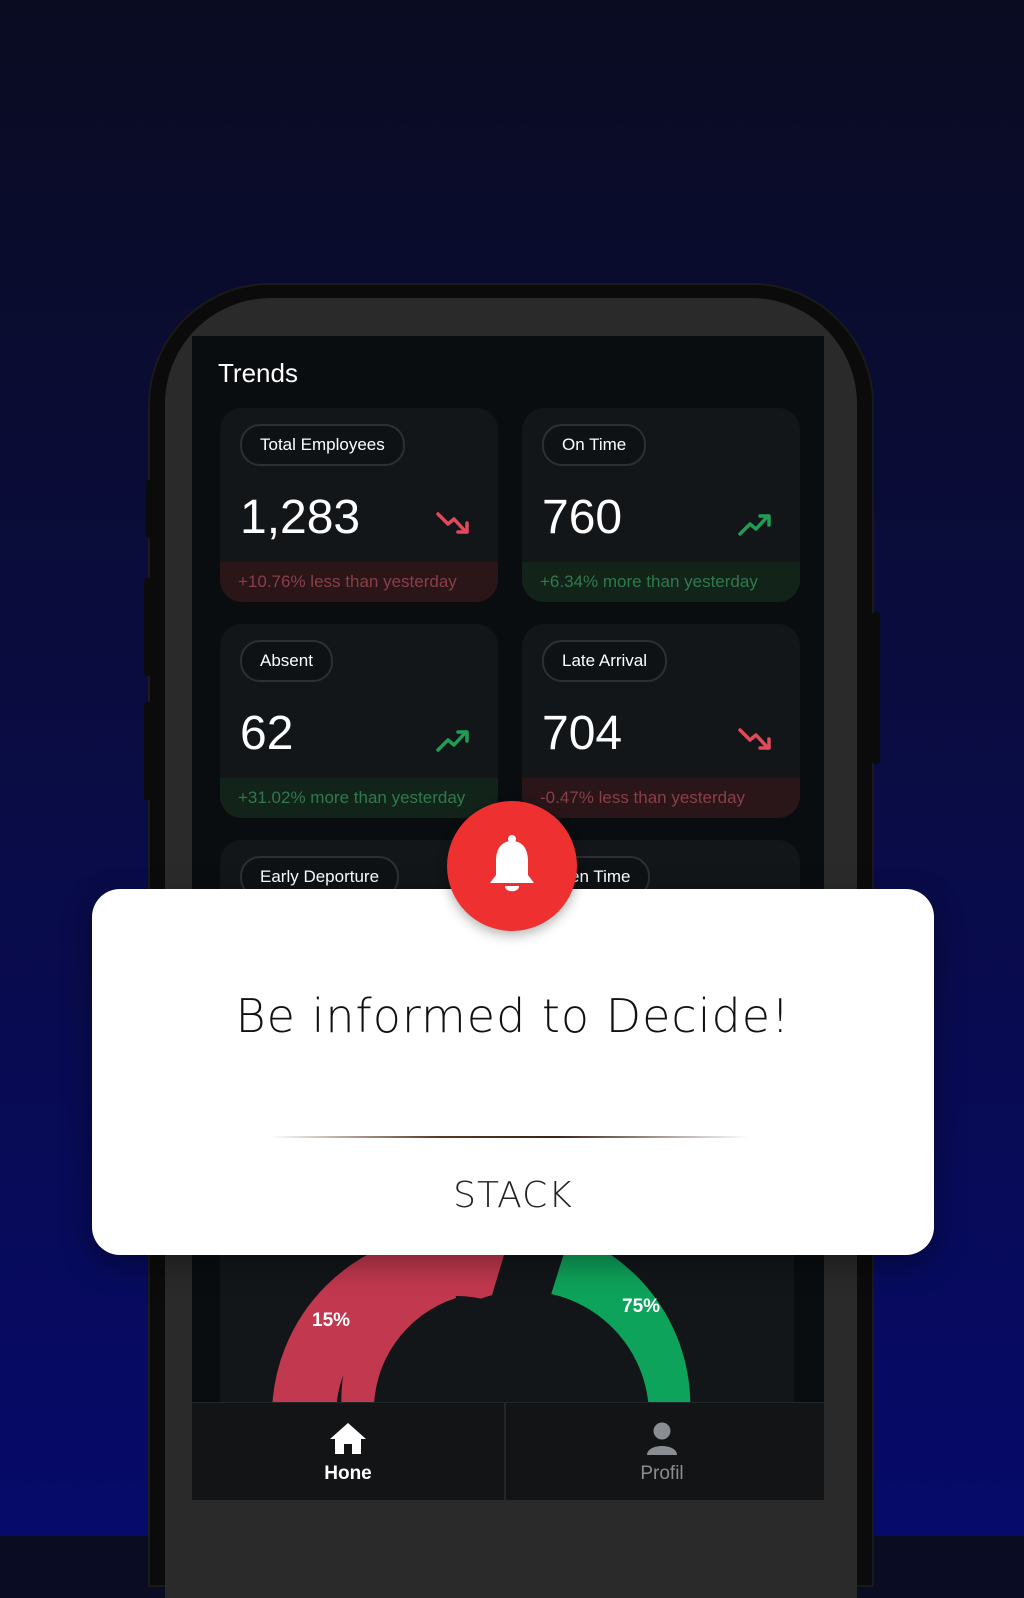 The image size is (1024, 1598). What do you see at coordinates (331, 1320) in the screenshot?
I see `chart-label-left: 15%` at bounding box center [331, 1320].